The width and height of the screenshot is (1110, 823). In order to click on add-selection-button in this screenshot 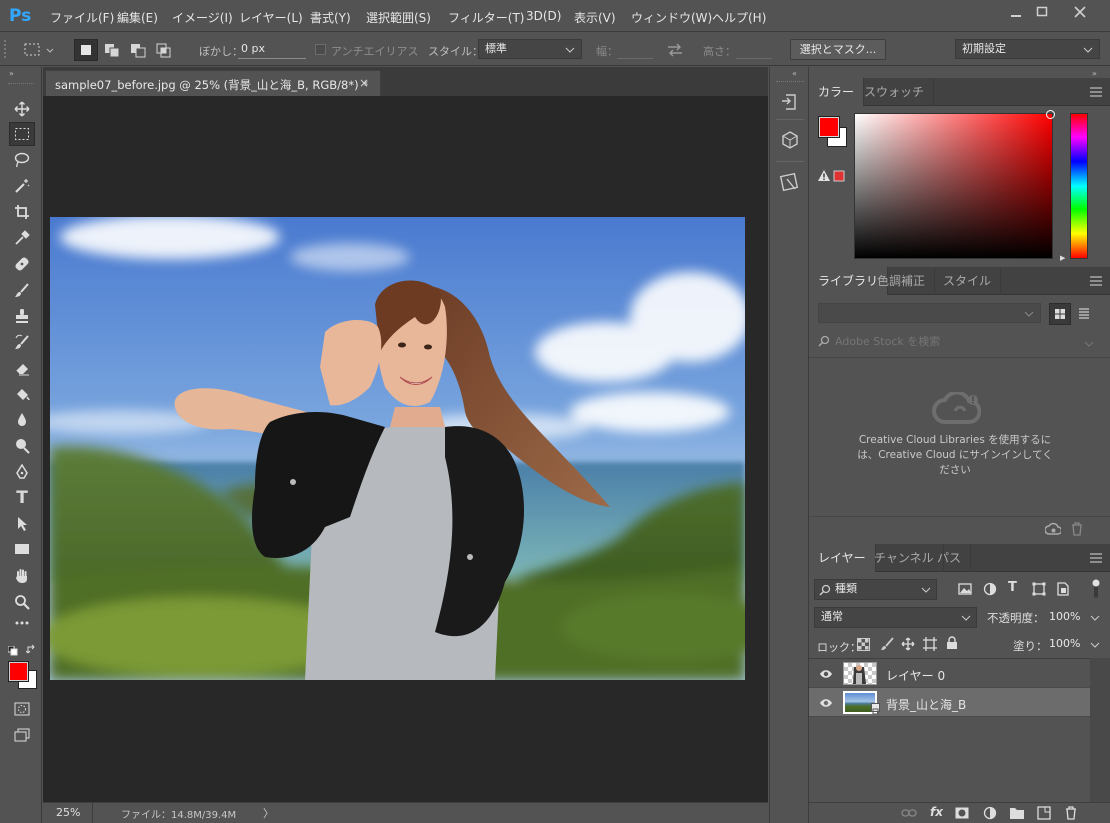, I will do `click(112, 50)`.